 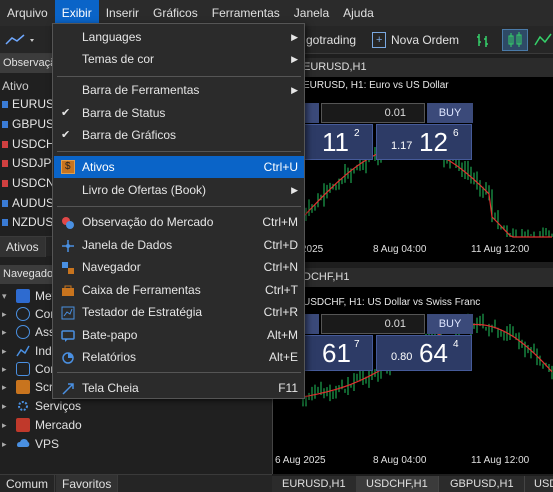 What do you see at coordinates (27, 13) in the screenshot?
I see `menu-arquivo: Arquivo` at bounding box center [27, 13].